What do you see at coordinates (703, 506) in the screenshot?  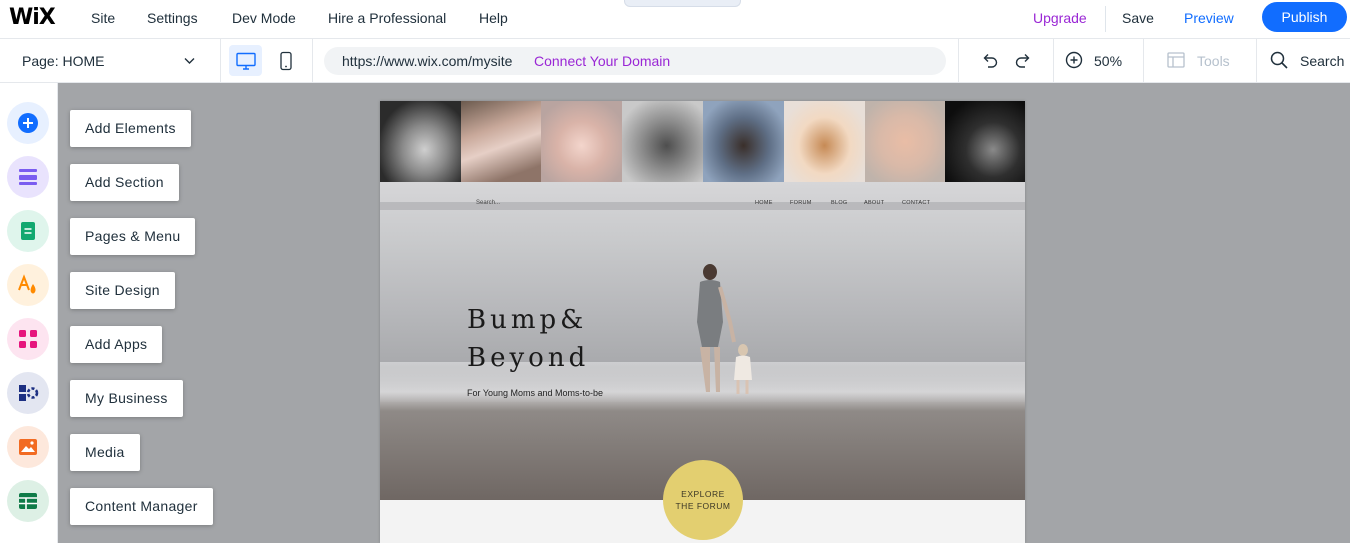 I see `cta-line-2: THE FORUM` at bounding box center [703, 506].